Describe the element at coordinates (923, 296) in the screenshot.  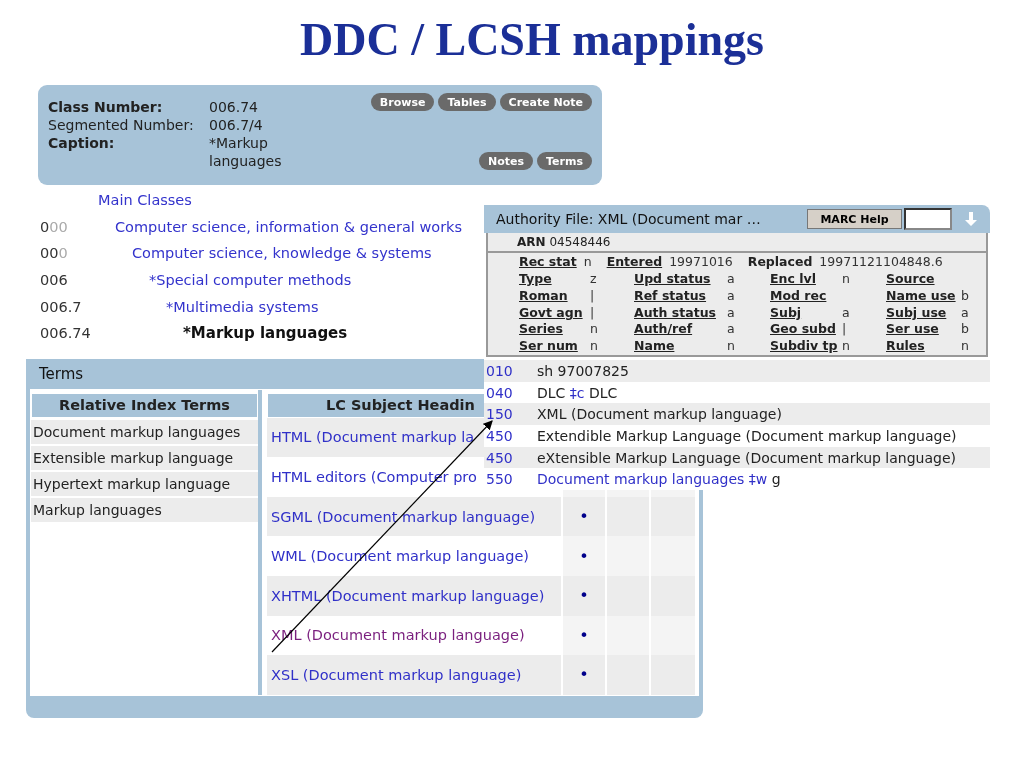
I see `code-label: Name use` at that location.